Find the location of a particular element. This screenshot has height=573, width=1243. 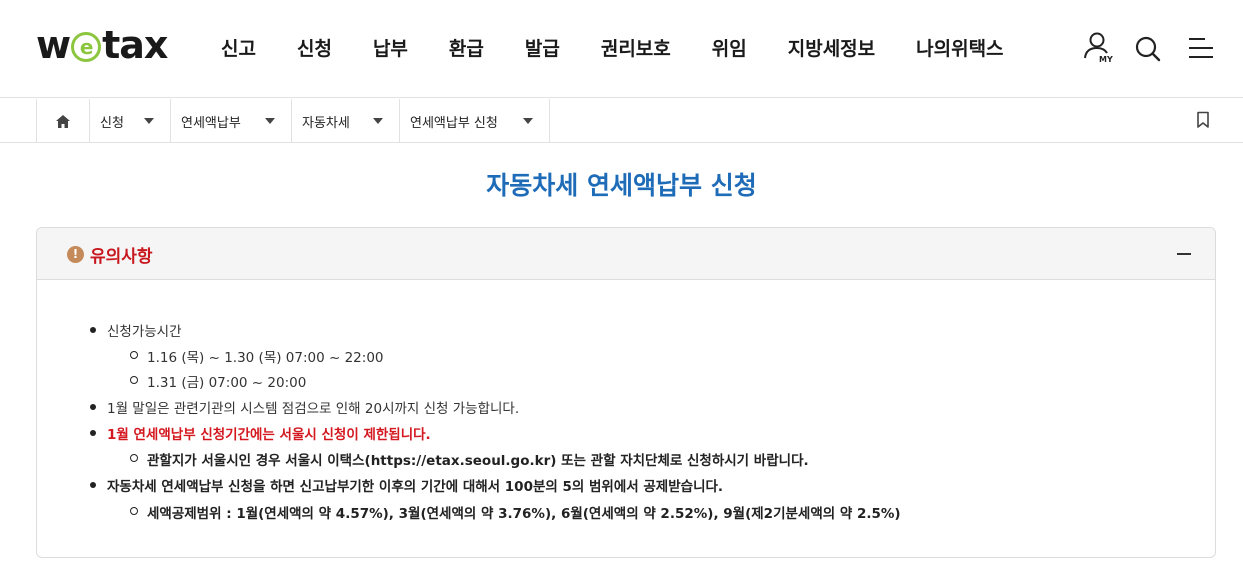

collapse-icon is located at coordinates (1184, 254).